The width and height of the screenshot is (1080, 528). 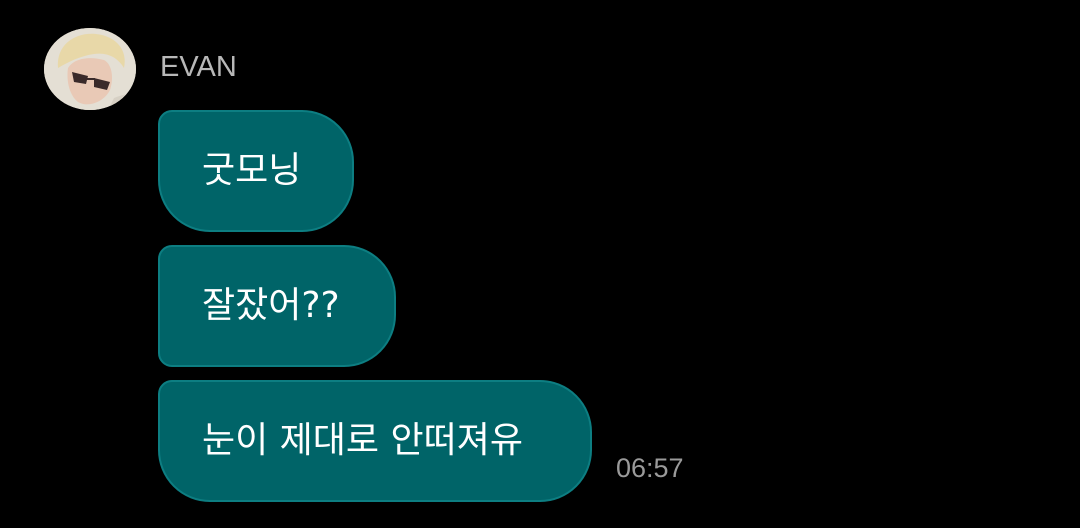 What do you see at coordinates (198, 67) in the screenshot?
I see `sender-name: EVAN` at bounding box center [198, 67].